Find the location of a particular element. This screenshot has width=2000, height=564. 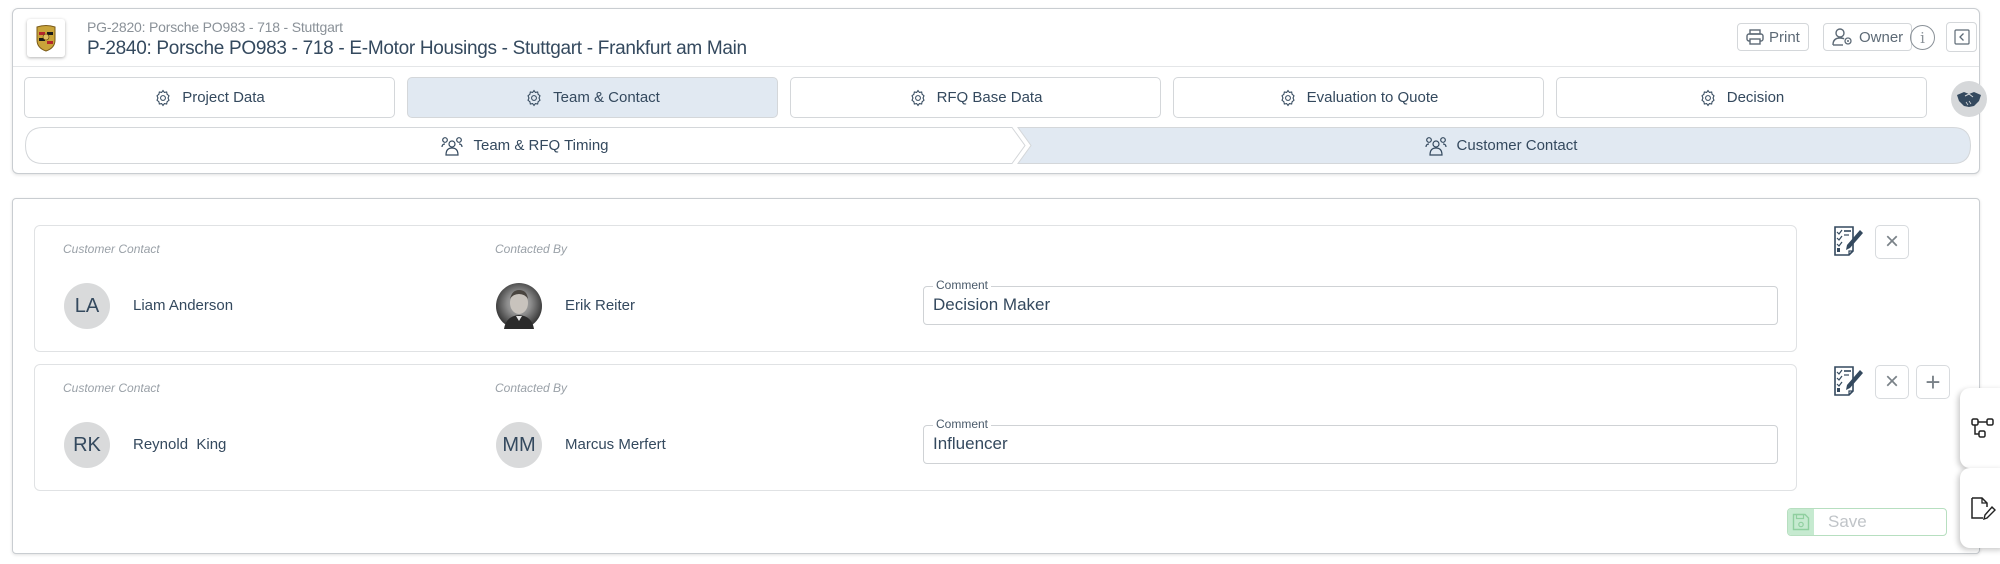

printer-icon is located at coordinates (1755, 37).